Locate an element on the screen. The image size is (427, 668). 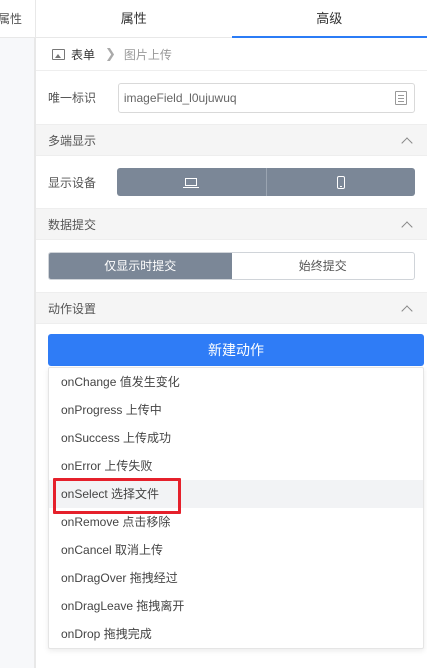
data-submit-section-header: 数据提交 is located at coordinates (231, 224).